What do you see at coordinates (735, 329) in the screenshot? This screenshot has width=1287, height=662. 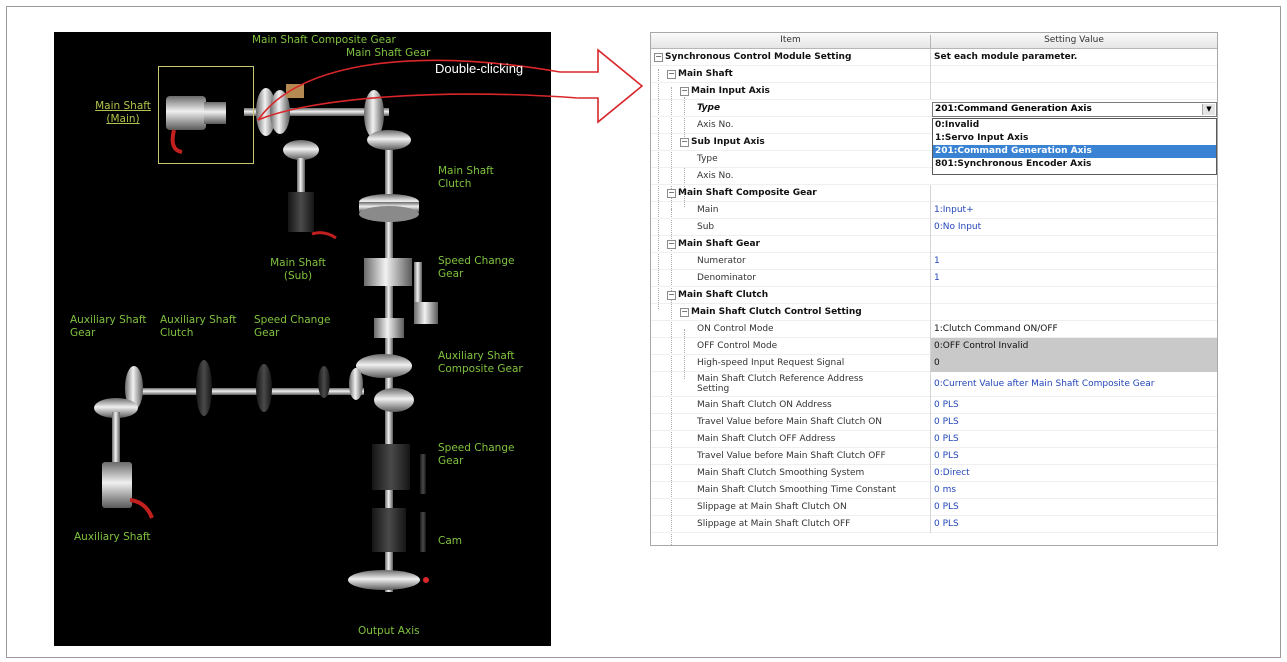 I see `row-item: ON Control Mode` at bounding box center [735, 329].